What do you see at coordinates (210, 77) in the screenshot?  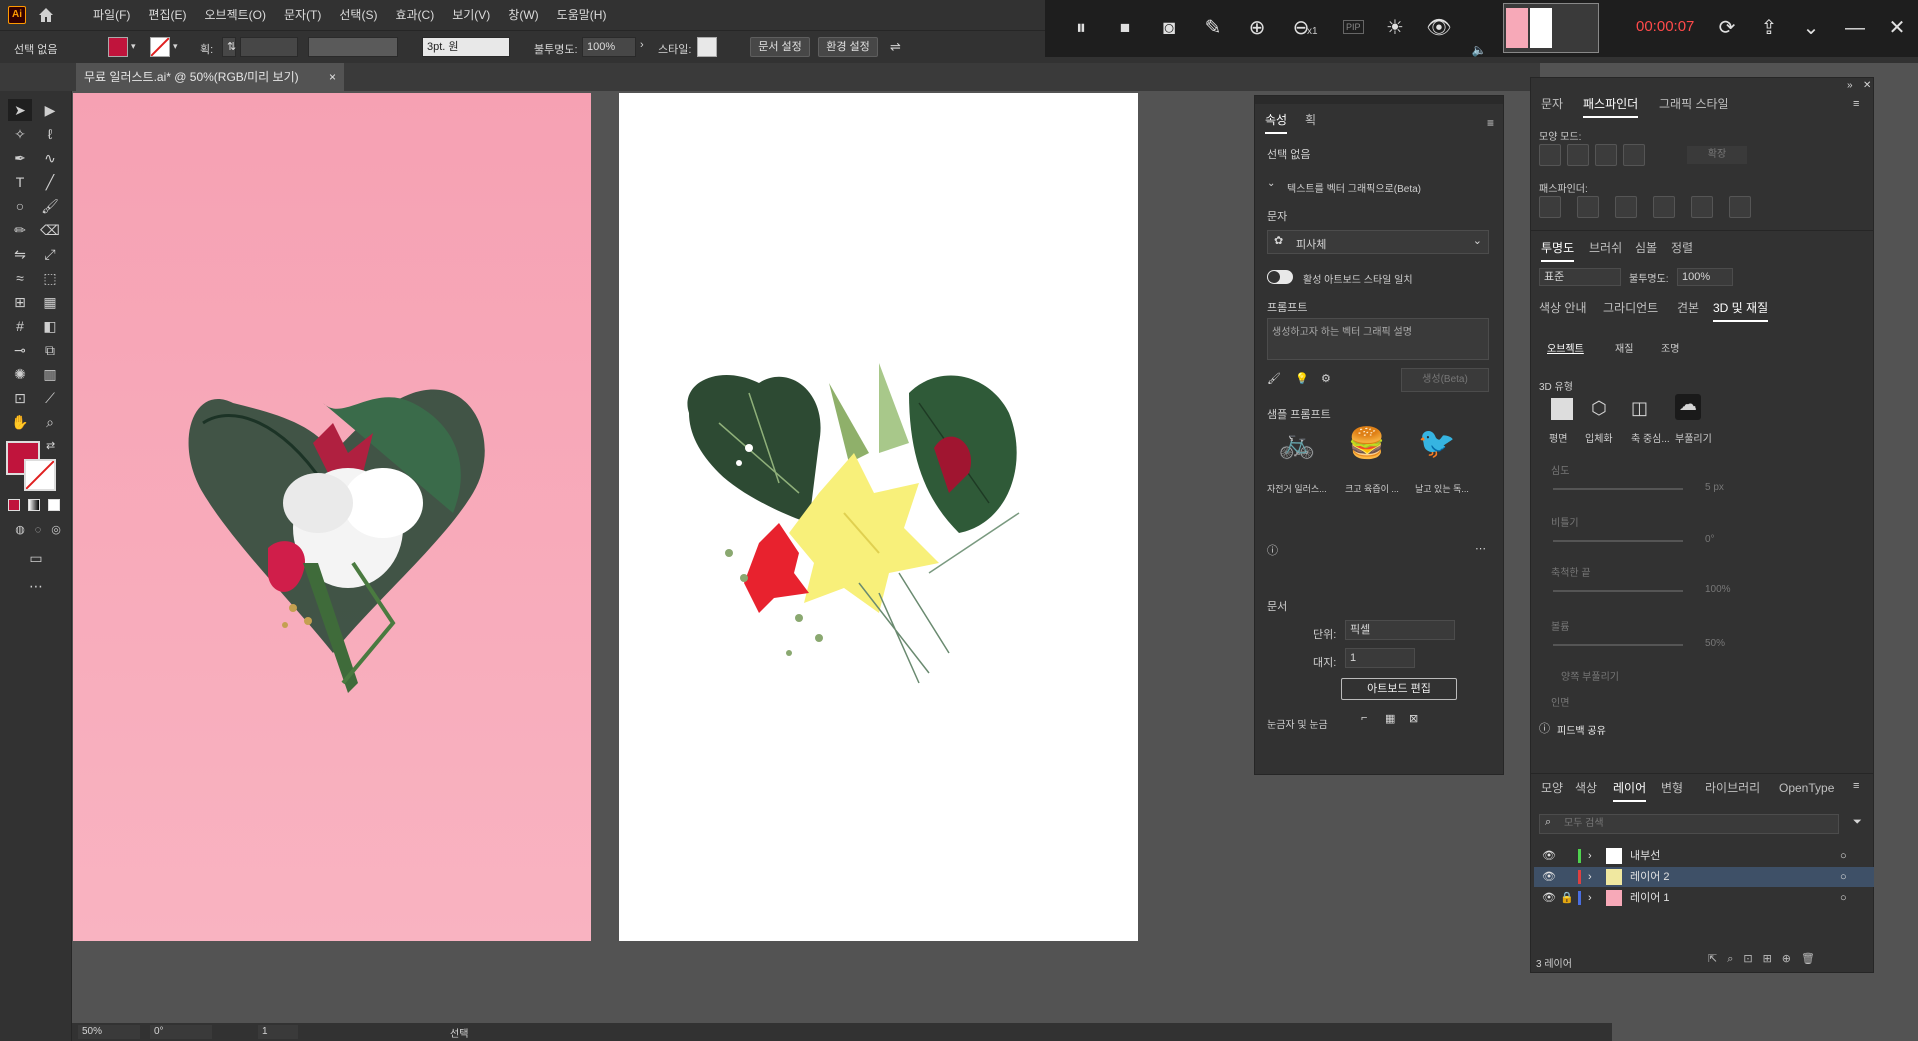 I see `document-tab: 무료 일러스트.ai* @ 50%(RGB/미리 보기) ×` at bounding box center [210, 77].